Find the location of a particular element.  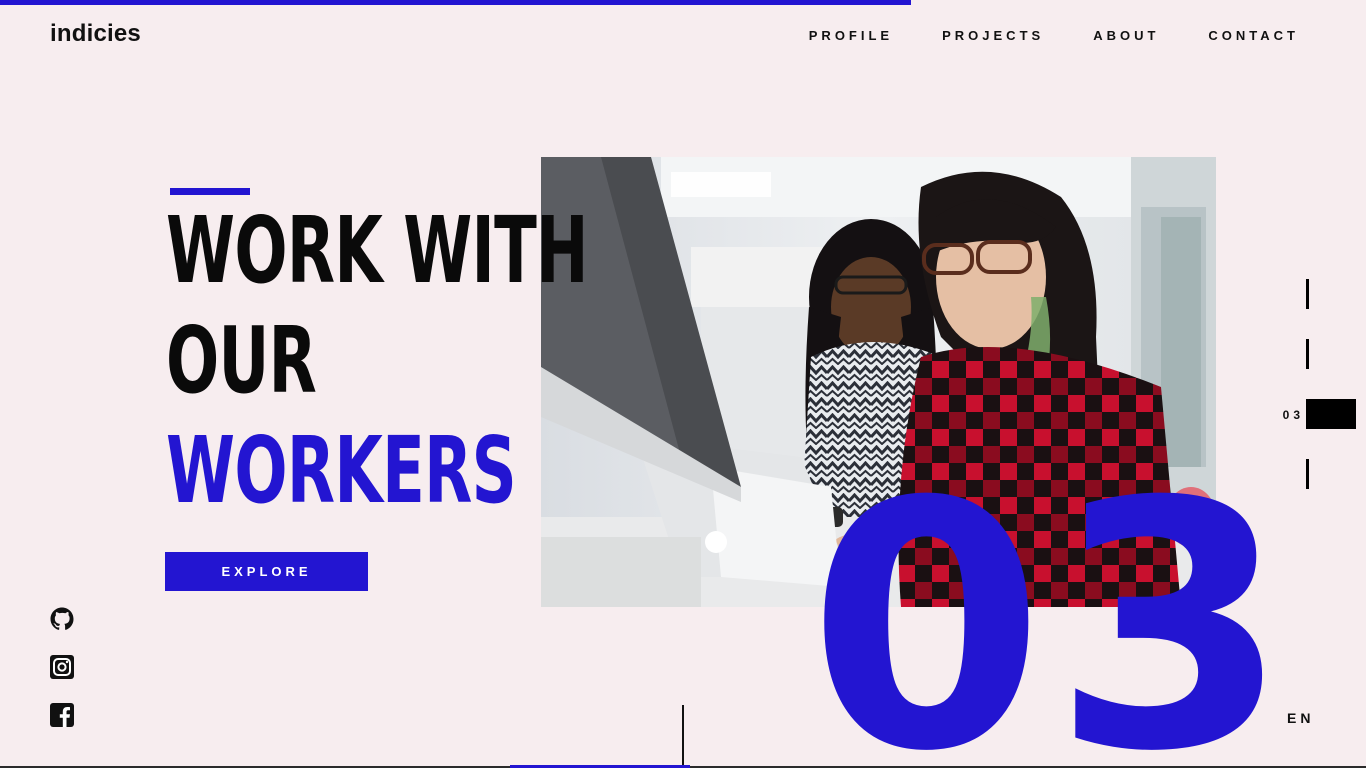

pager-current-label: 03 is located at coordinates (1293, 415).